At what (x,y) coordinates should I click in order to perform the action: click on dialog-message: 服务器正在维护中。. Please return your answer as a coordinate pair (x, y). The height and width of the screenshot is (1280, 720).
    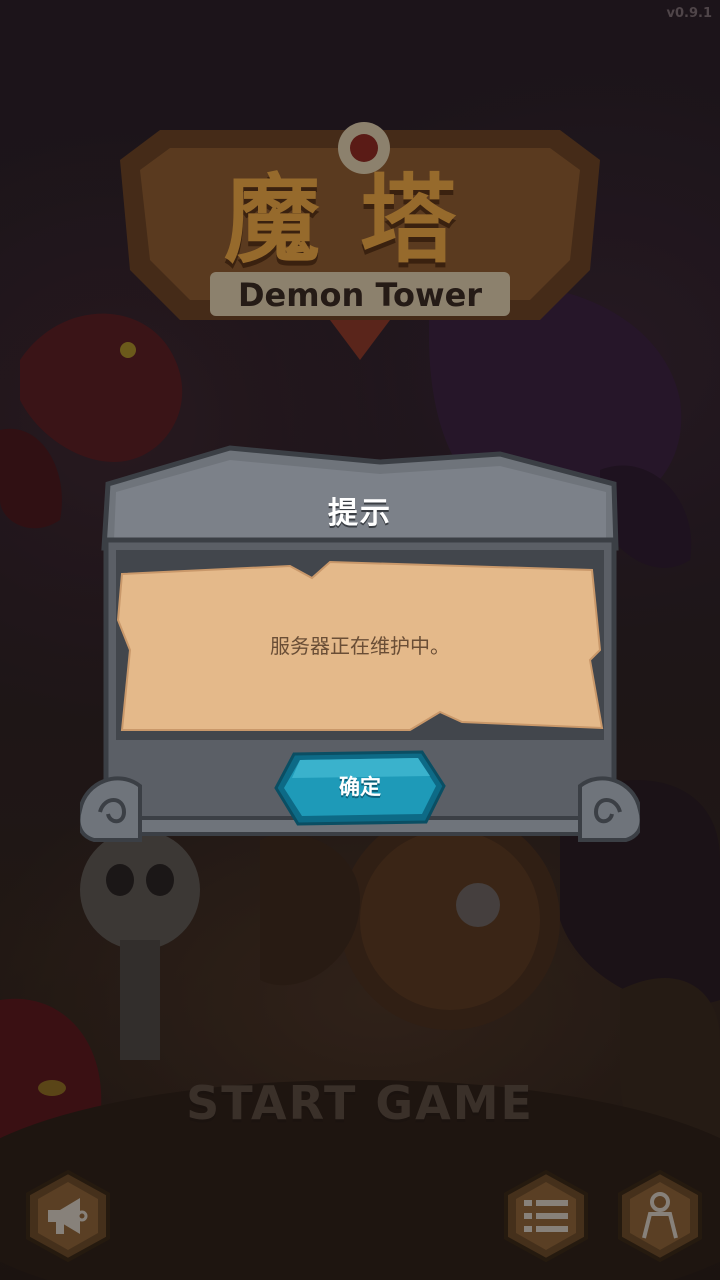
    Looking at the image, I should click on (360, 646).